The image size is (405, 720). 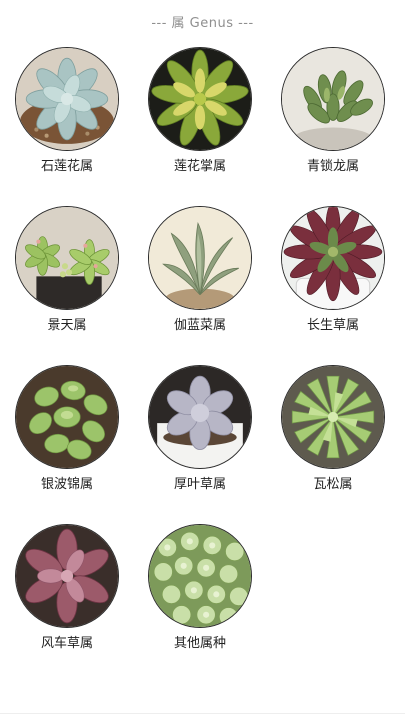 What do you see at coordinates (67, 576) in the screenshot?
I see `graptopetalum-image` at bounding box center [67, 576].